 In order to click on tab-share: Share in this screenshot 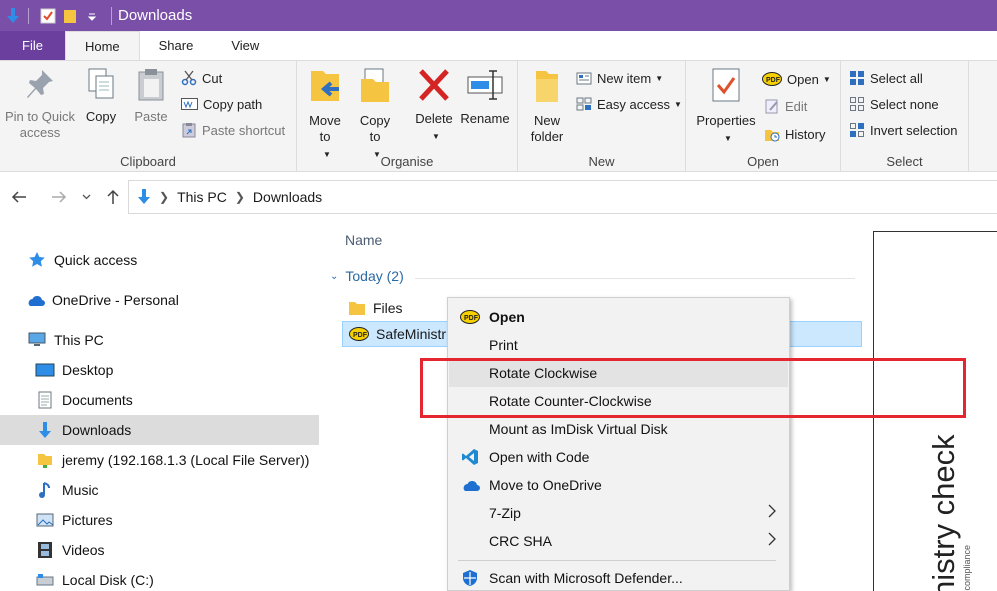, I will do `click(176, 45)`.